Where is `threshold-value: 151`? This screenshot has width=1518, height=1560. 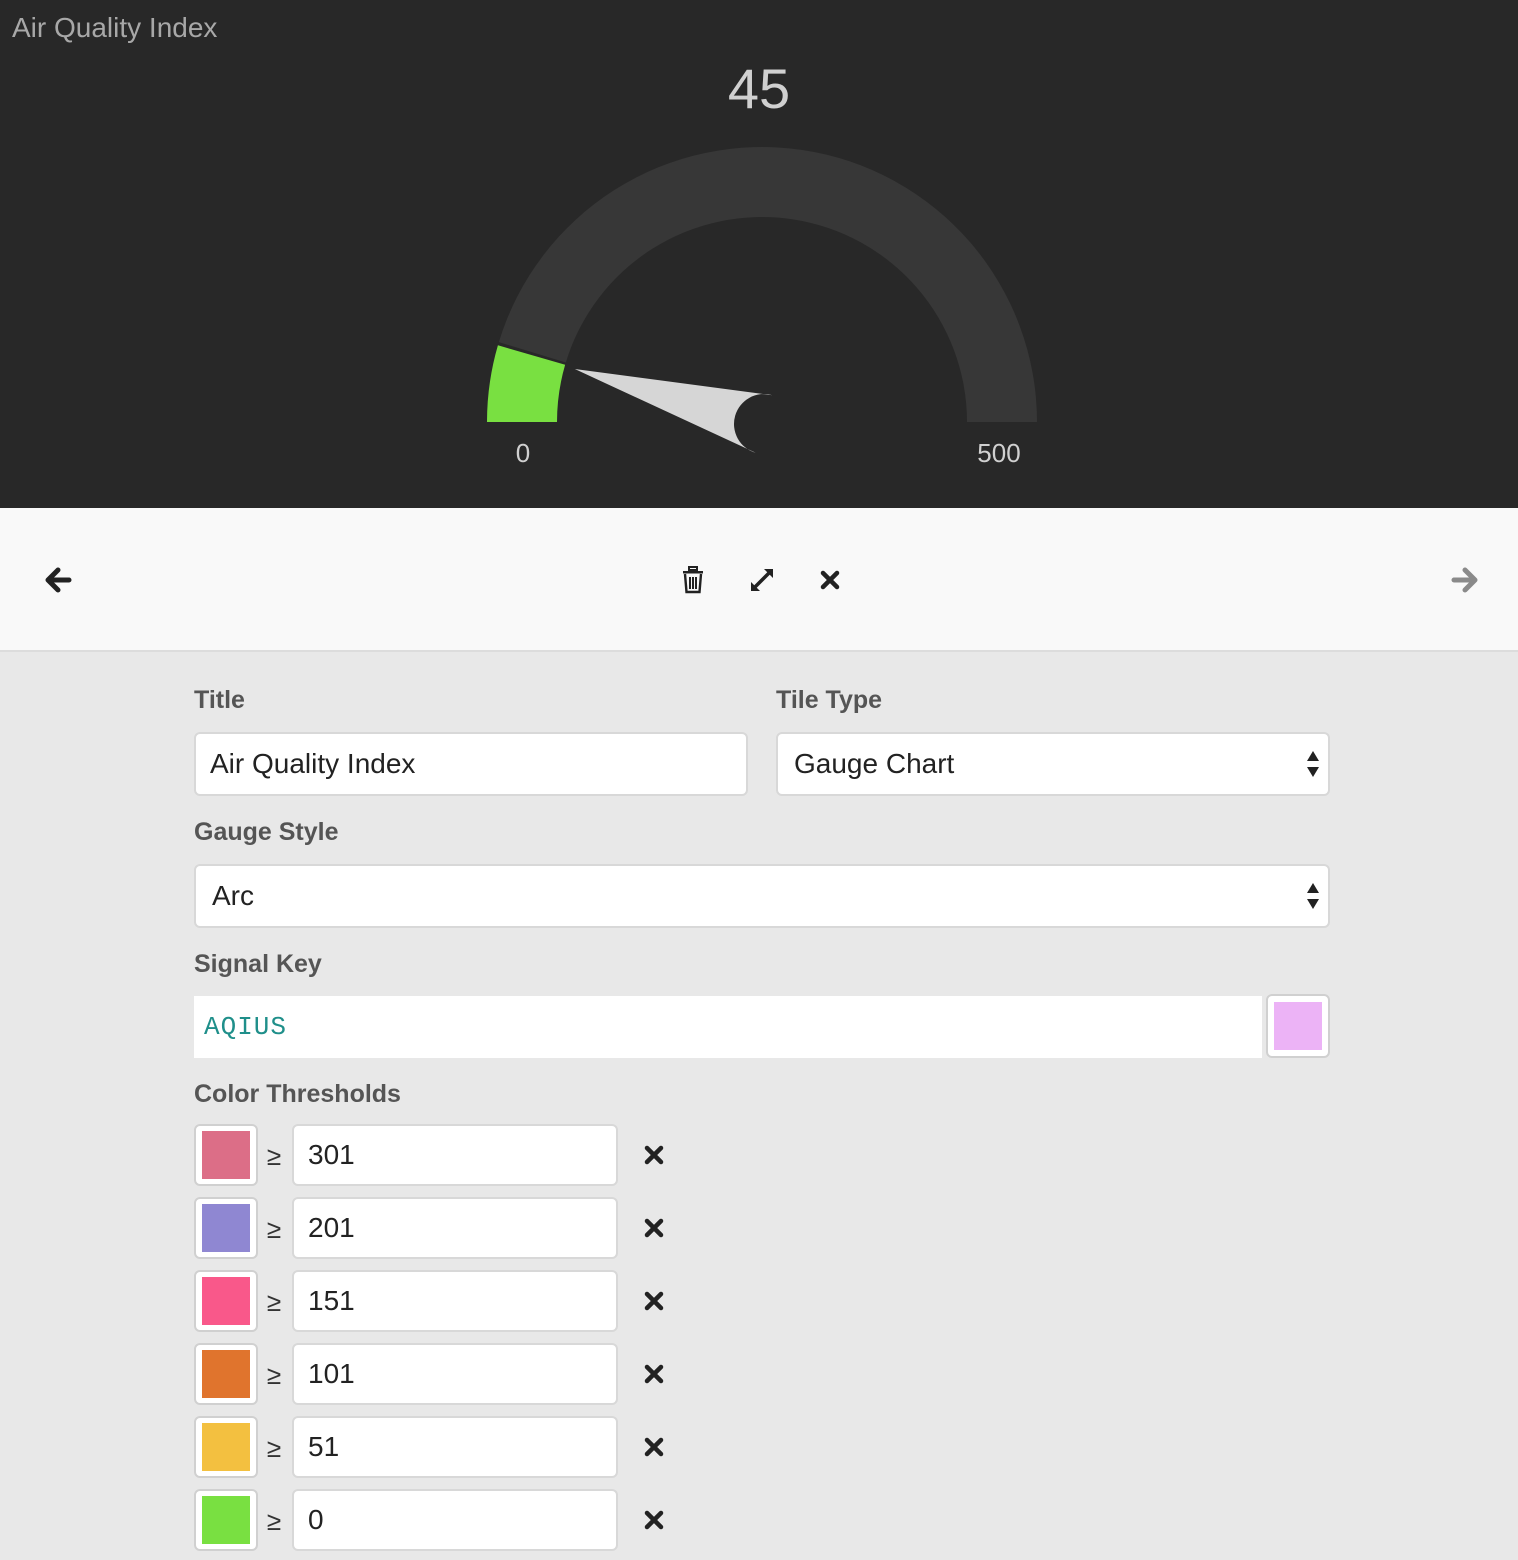
threshold-value: 151 is located at coordinates (331, 1300).